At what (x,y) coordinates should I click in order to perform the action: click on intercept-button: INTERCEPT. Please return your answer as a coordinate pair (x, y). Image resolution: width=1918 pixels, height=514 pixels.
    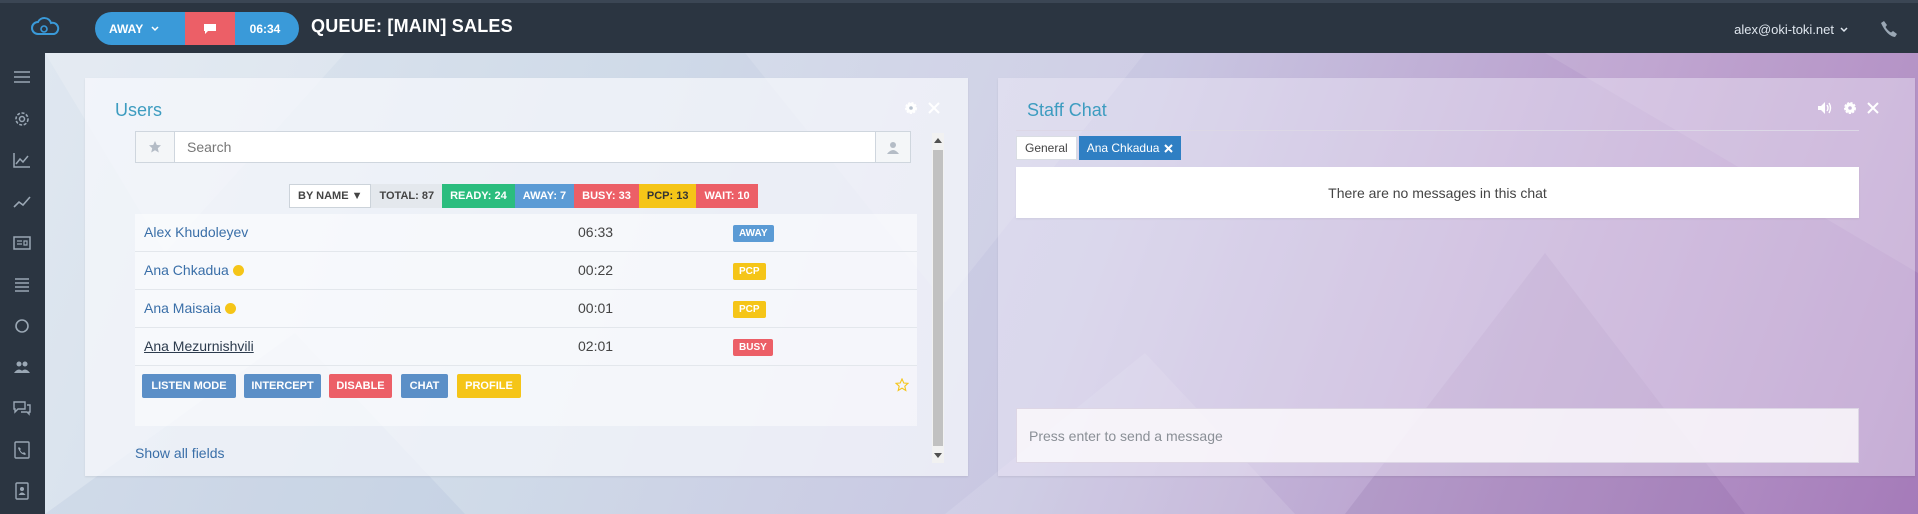
    Looking at the image, I should click on (282, 386).